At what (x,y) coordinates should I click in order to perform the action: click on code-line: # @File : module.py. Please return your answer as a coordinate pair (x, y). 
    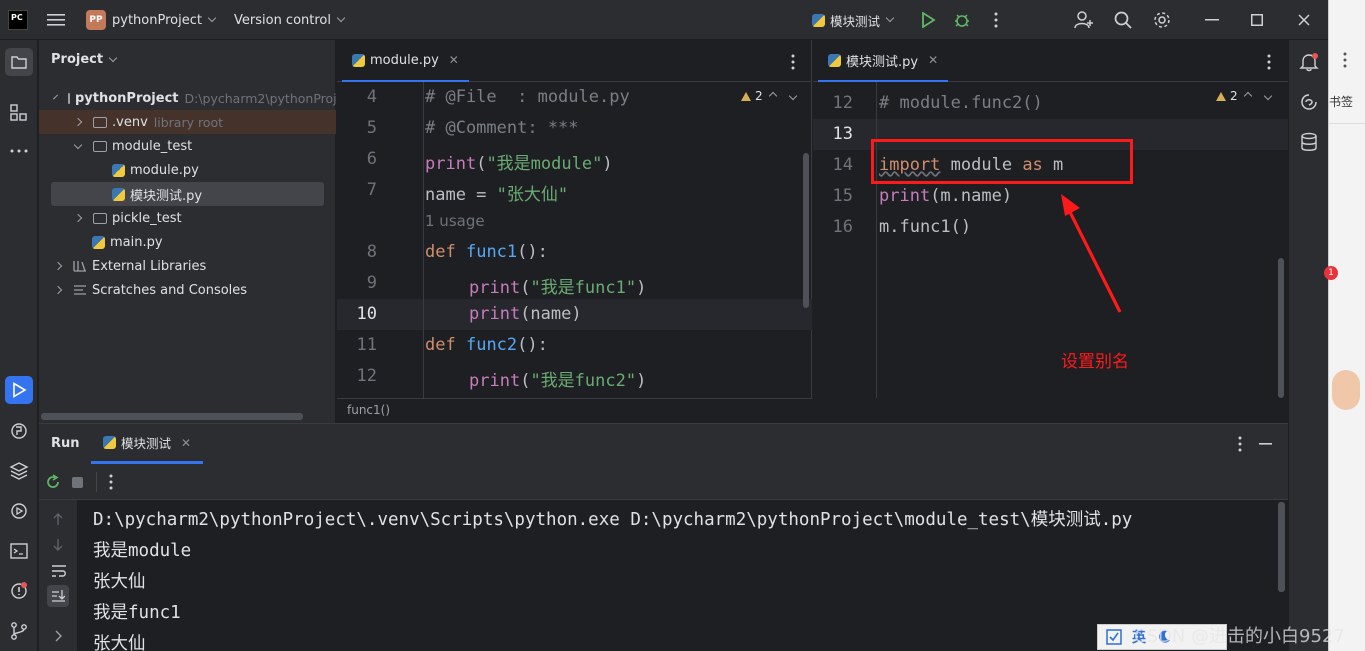
    Looking at the image, I should click on (527, 97).